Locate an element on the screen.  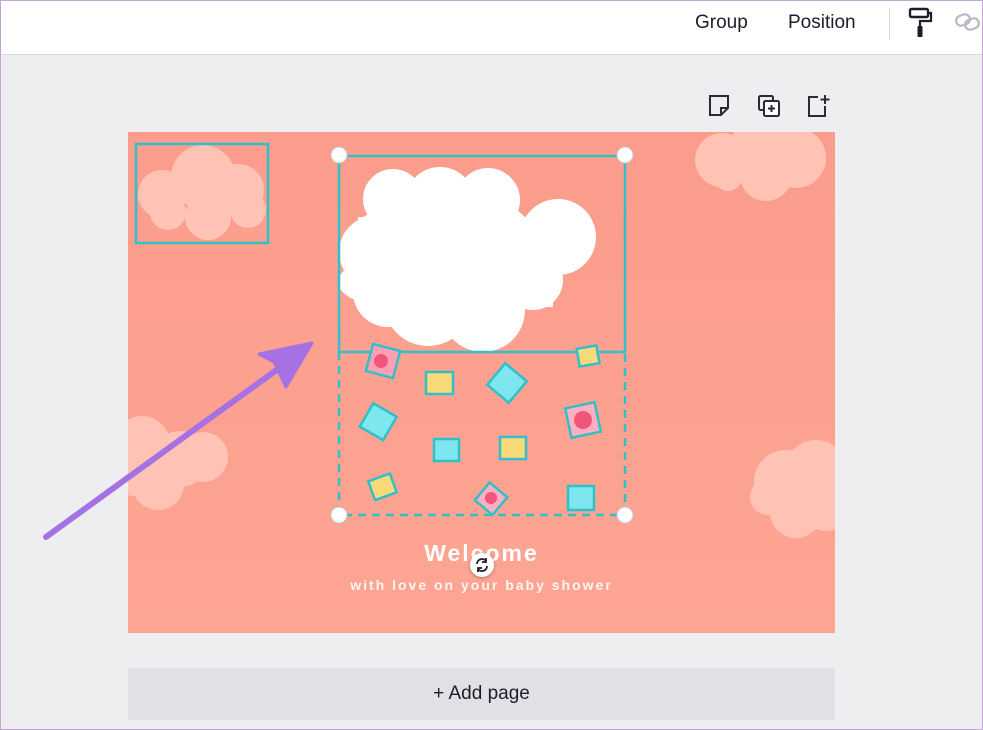
duplicate-page-icon is located at coordinates (769, 106).